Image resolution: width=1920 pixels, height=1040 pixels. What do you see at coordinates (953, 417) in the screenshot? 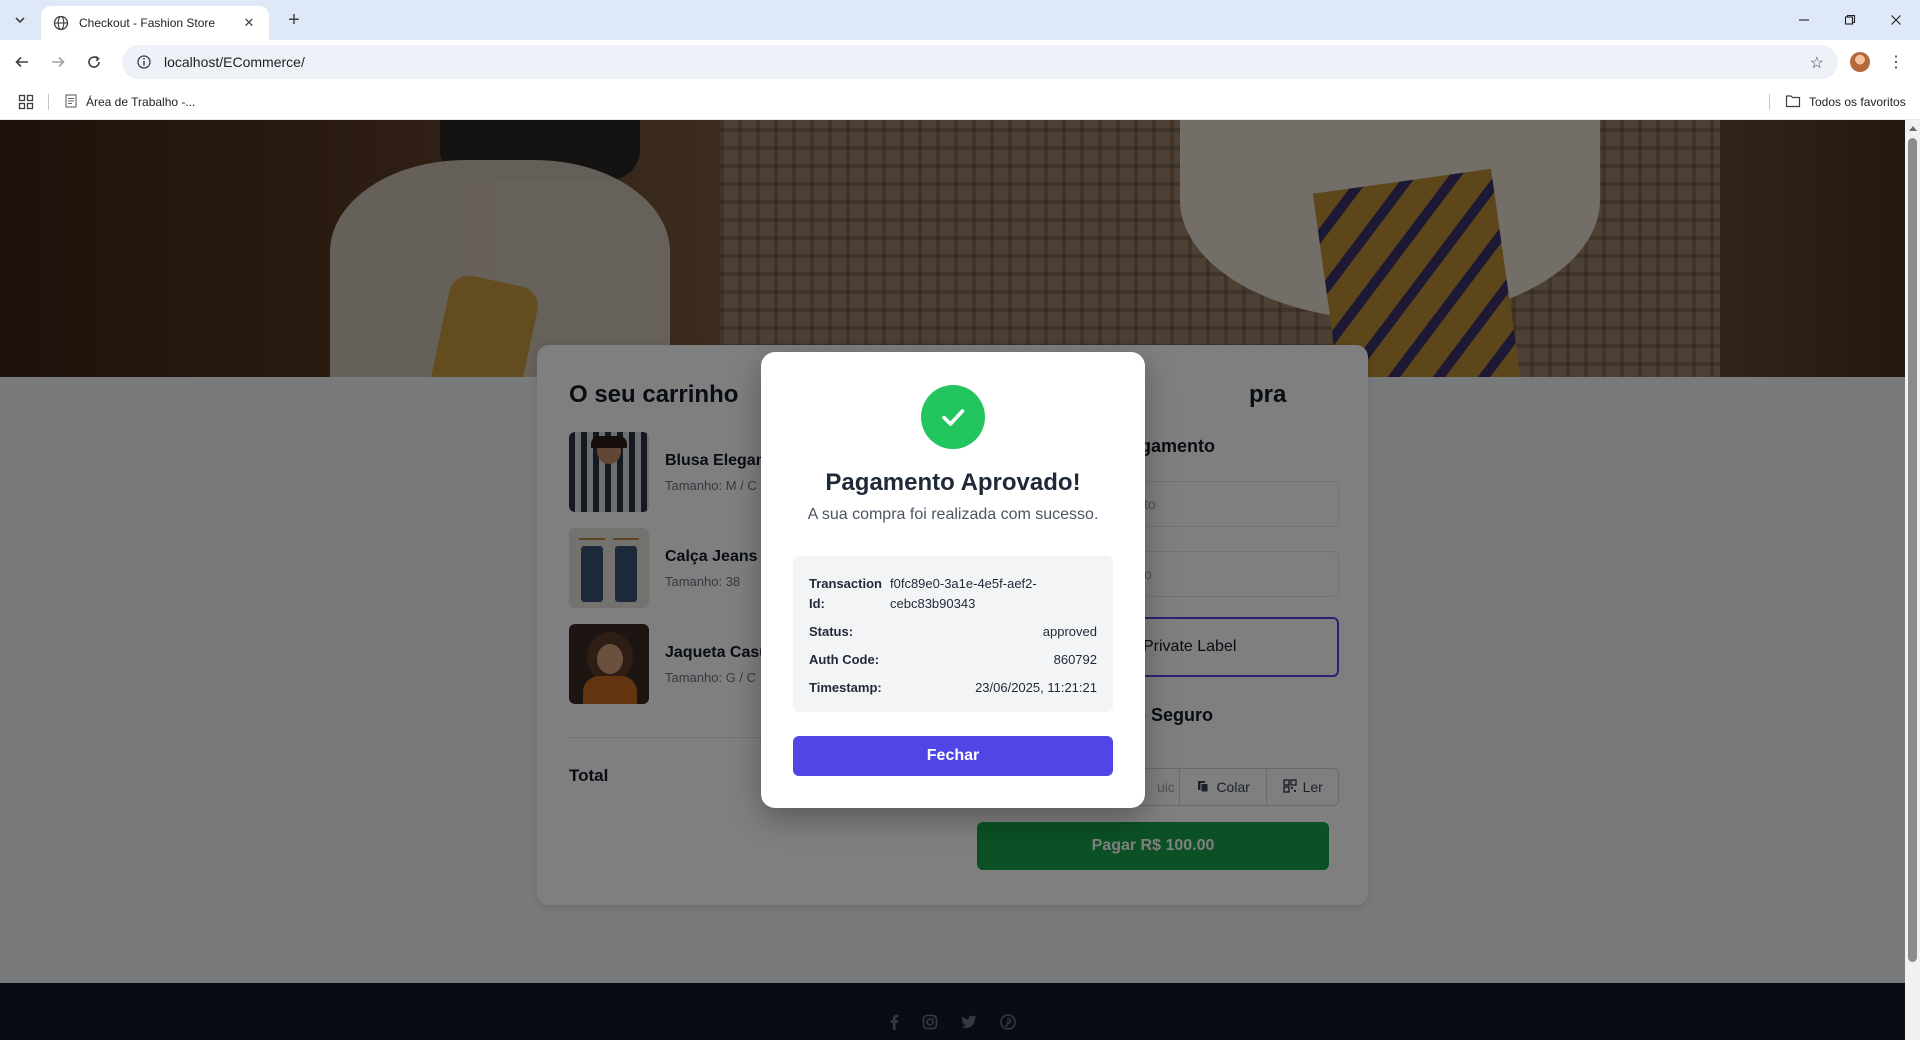
I see `check-icon` at bounding box center [953, 417].